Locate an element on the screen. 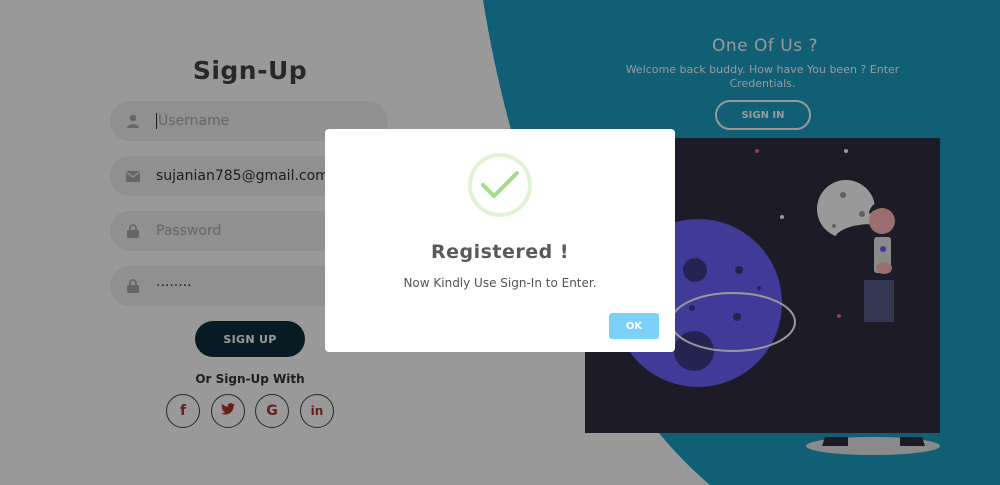 This screenshot has width=1000, height=485. dialog-title: Registered ! is located at coordinates (500, 252).